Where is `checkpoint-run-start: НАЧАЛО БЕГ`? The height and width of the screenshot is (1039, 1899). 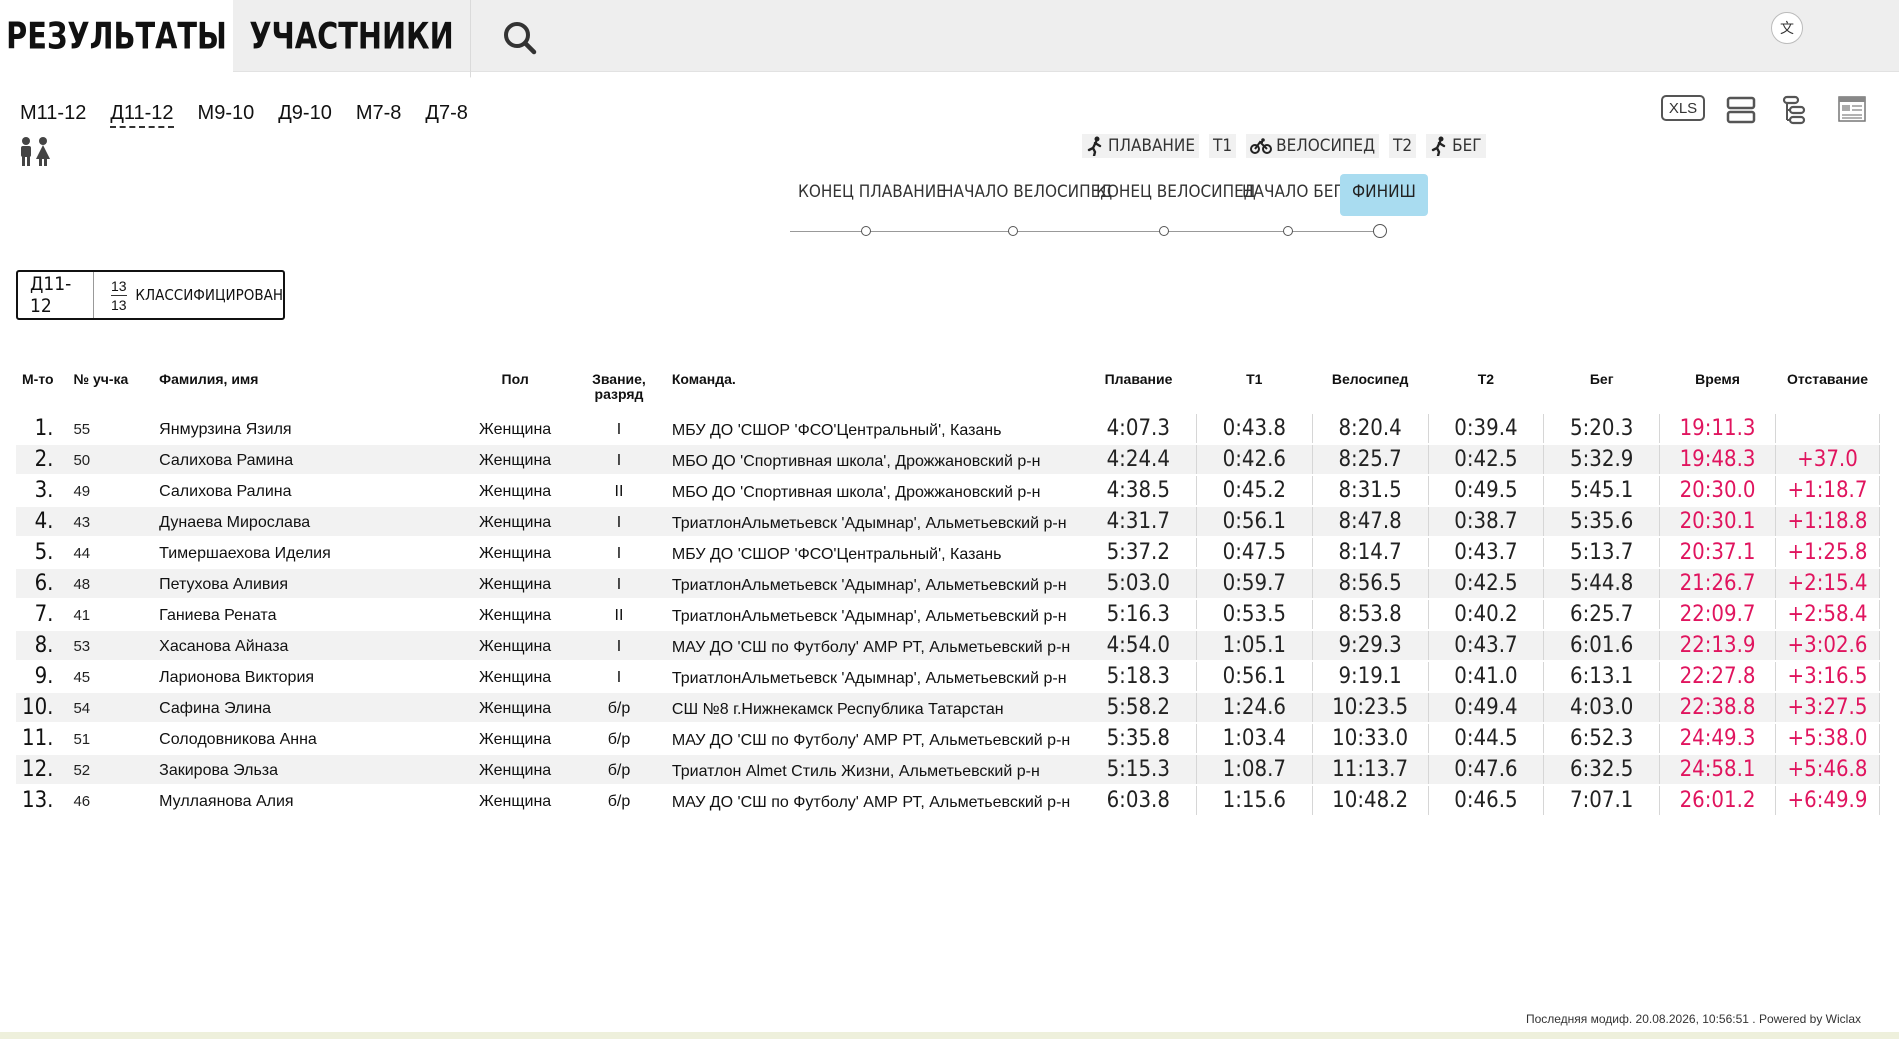
checkpoint-run-start: НАЧАЛО БЕГ is located at coordinates (1292, 192).